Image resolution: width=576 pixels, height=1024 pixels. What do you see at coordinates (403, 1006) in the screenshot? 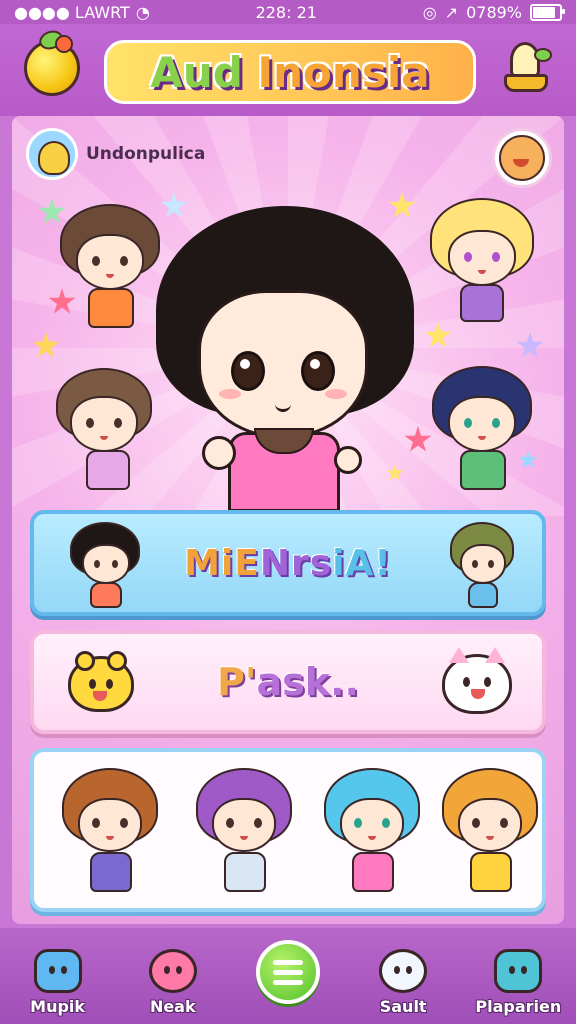
I see `nav-label: Sault` at bounding box center [403, 1006].